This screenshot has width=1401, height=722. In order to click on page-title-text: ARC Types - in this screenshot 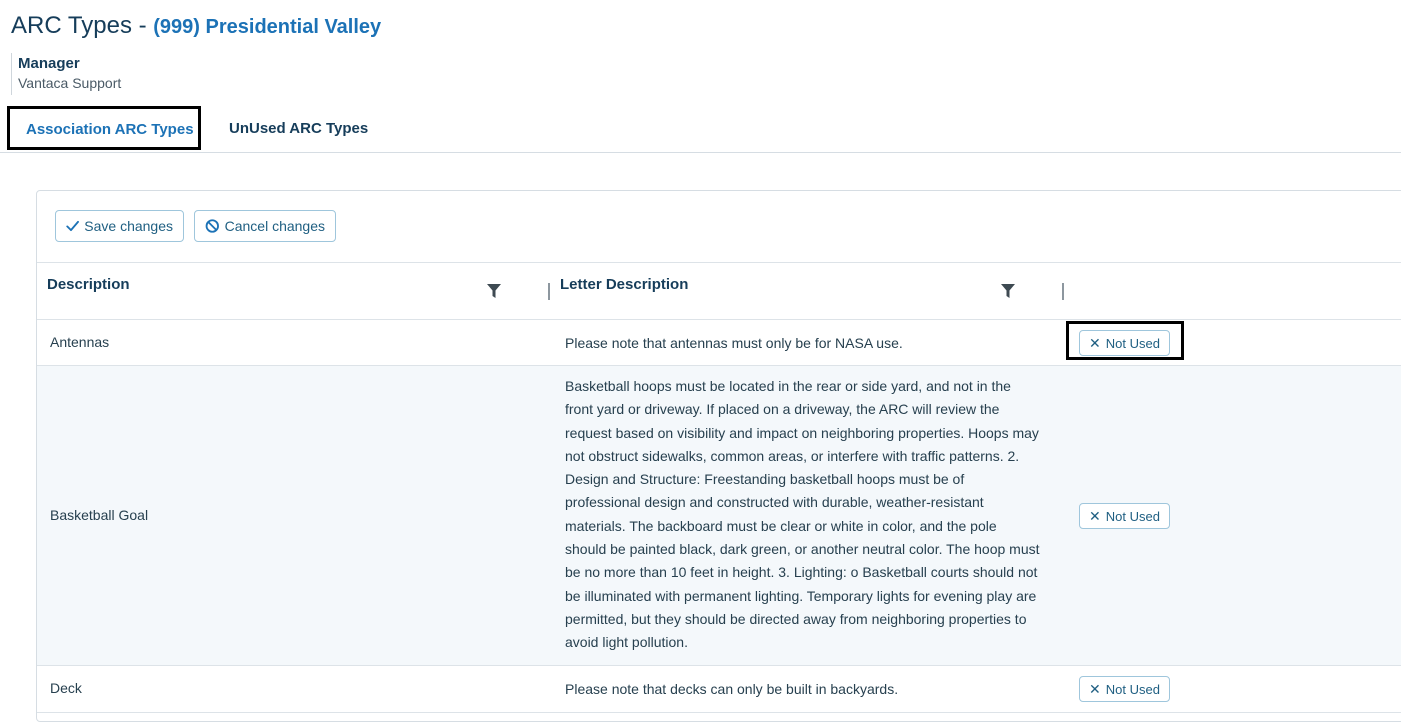, I will do `click(82, 25)`.